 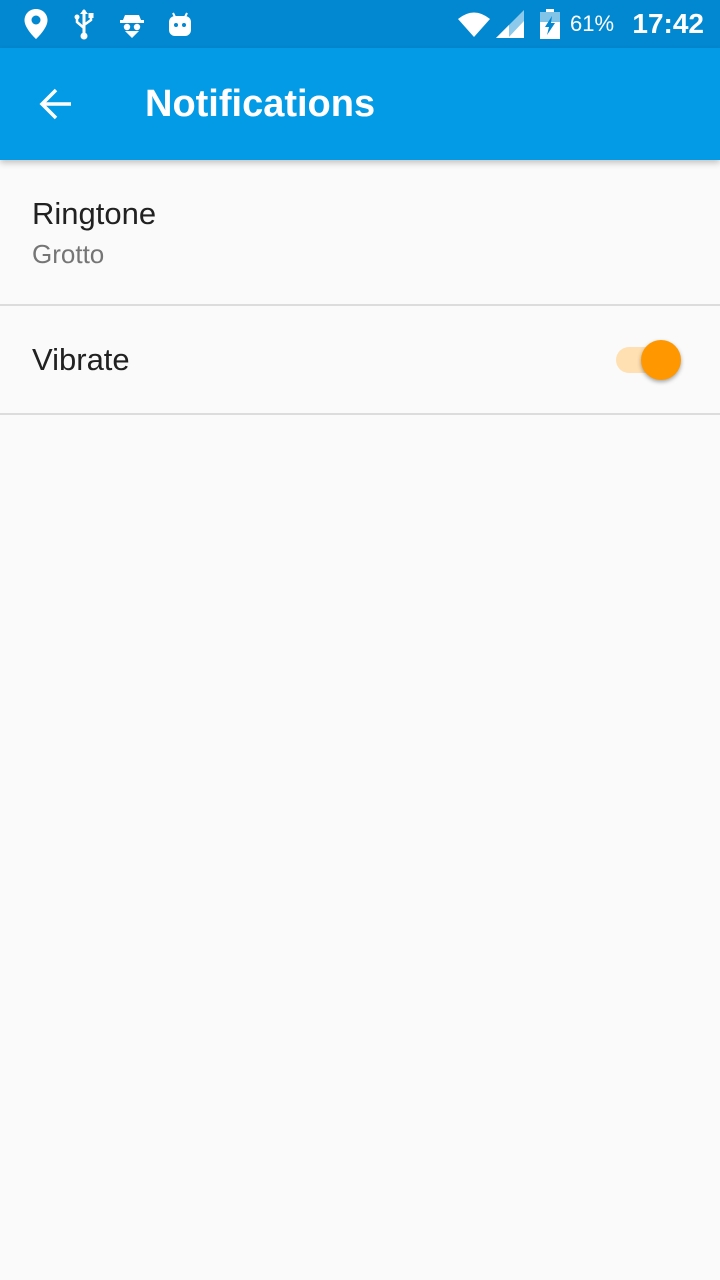 What do you see at coordinates (550, 24) in the screenshot?
I see `battery-charging-icon` at bounding box center [550, 24].